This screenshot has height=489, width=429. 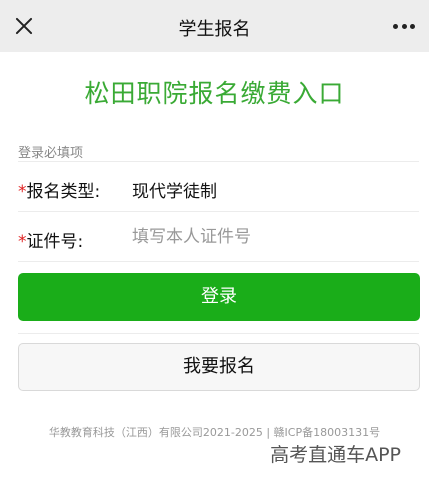 I want to click on registration-type-label-text: 报名类型:, so click(x=63, y=192).